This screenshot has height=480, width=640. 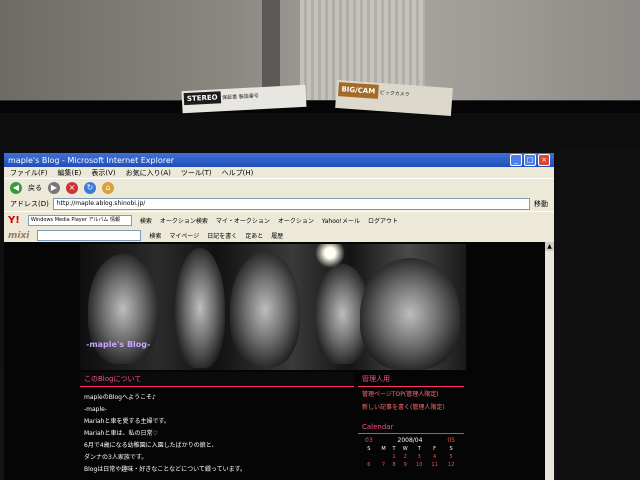 What do you see at coordinates (410, 440) in the screenshot?
I see `calendar-month: 2008/04` at bounding box center [410, 440].